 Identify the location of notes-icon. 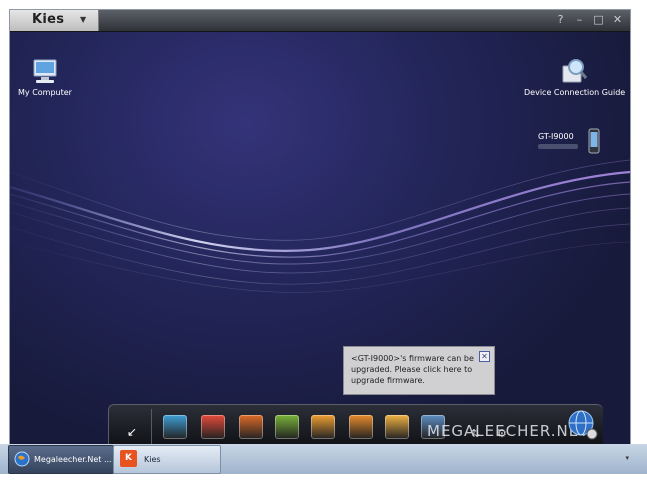
(361, 427).